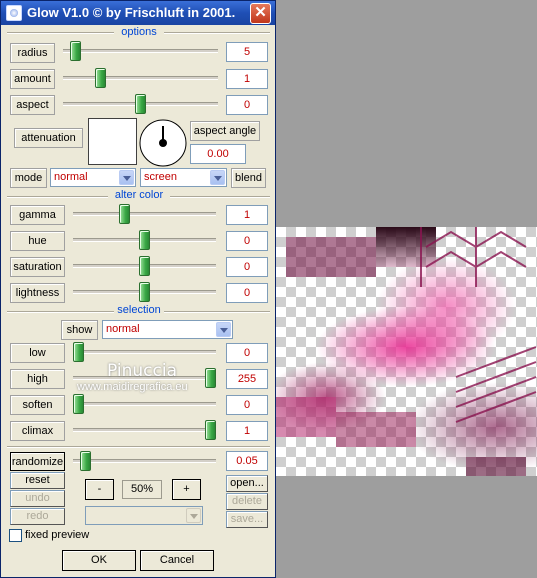 This screenshot has height=578, width=537. I want to click on mode-label: mode, so click(28, 178).